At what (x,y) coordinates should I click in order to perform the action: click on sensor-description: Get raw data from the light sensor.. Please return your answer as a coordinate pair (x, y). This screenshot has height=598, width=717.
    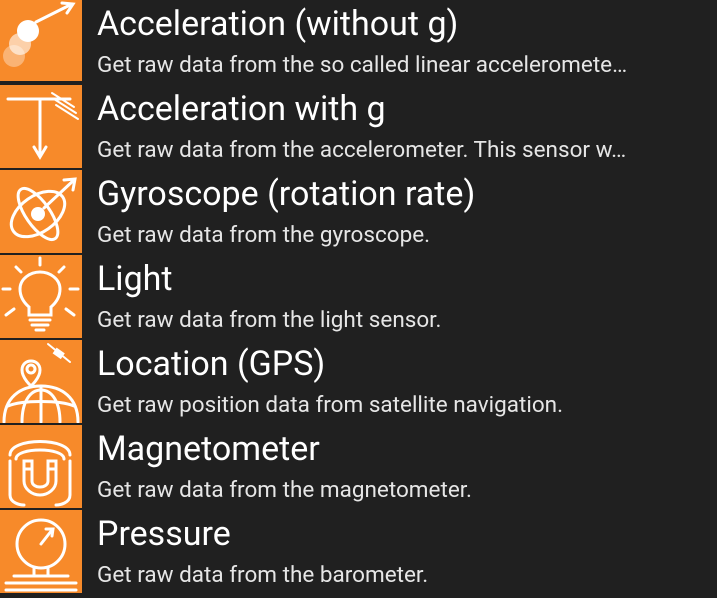
    Looking at the image, I should click on (269, 320).